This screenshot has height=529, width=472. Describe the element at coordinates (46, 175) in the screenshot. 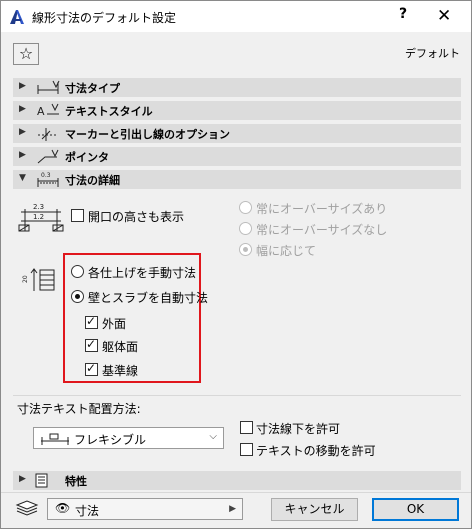

I see `svg-text: 0.3` at that location.